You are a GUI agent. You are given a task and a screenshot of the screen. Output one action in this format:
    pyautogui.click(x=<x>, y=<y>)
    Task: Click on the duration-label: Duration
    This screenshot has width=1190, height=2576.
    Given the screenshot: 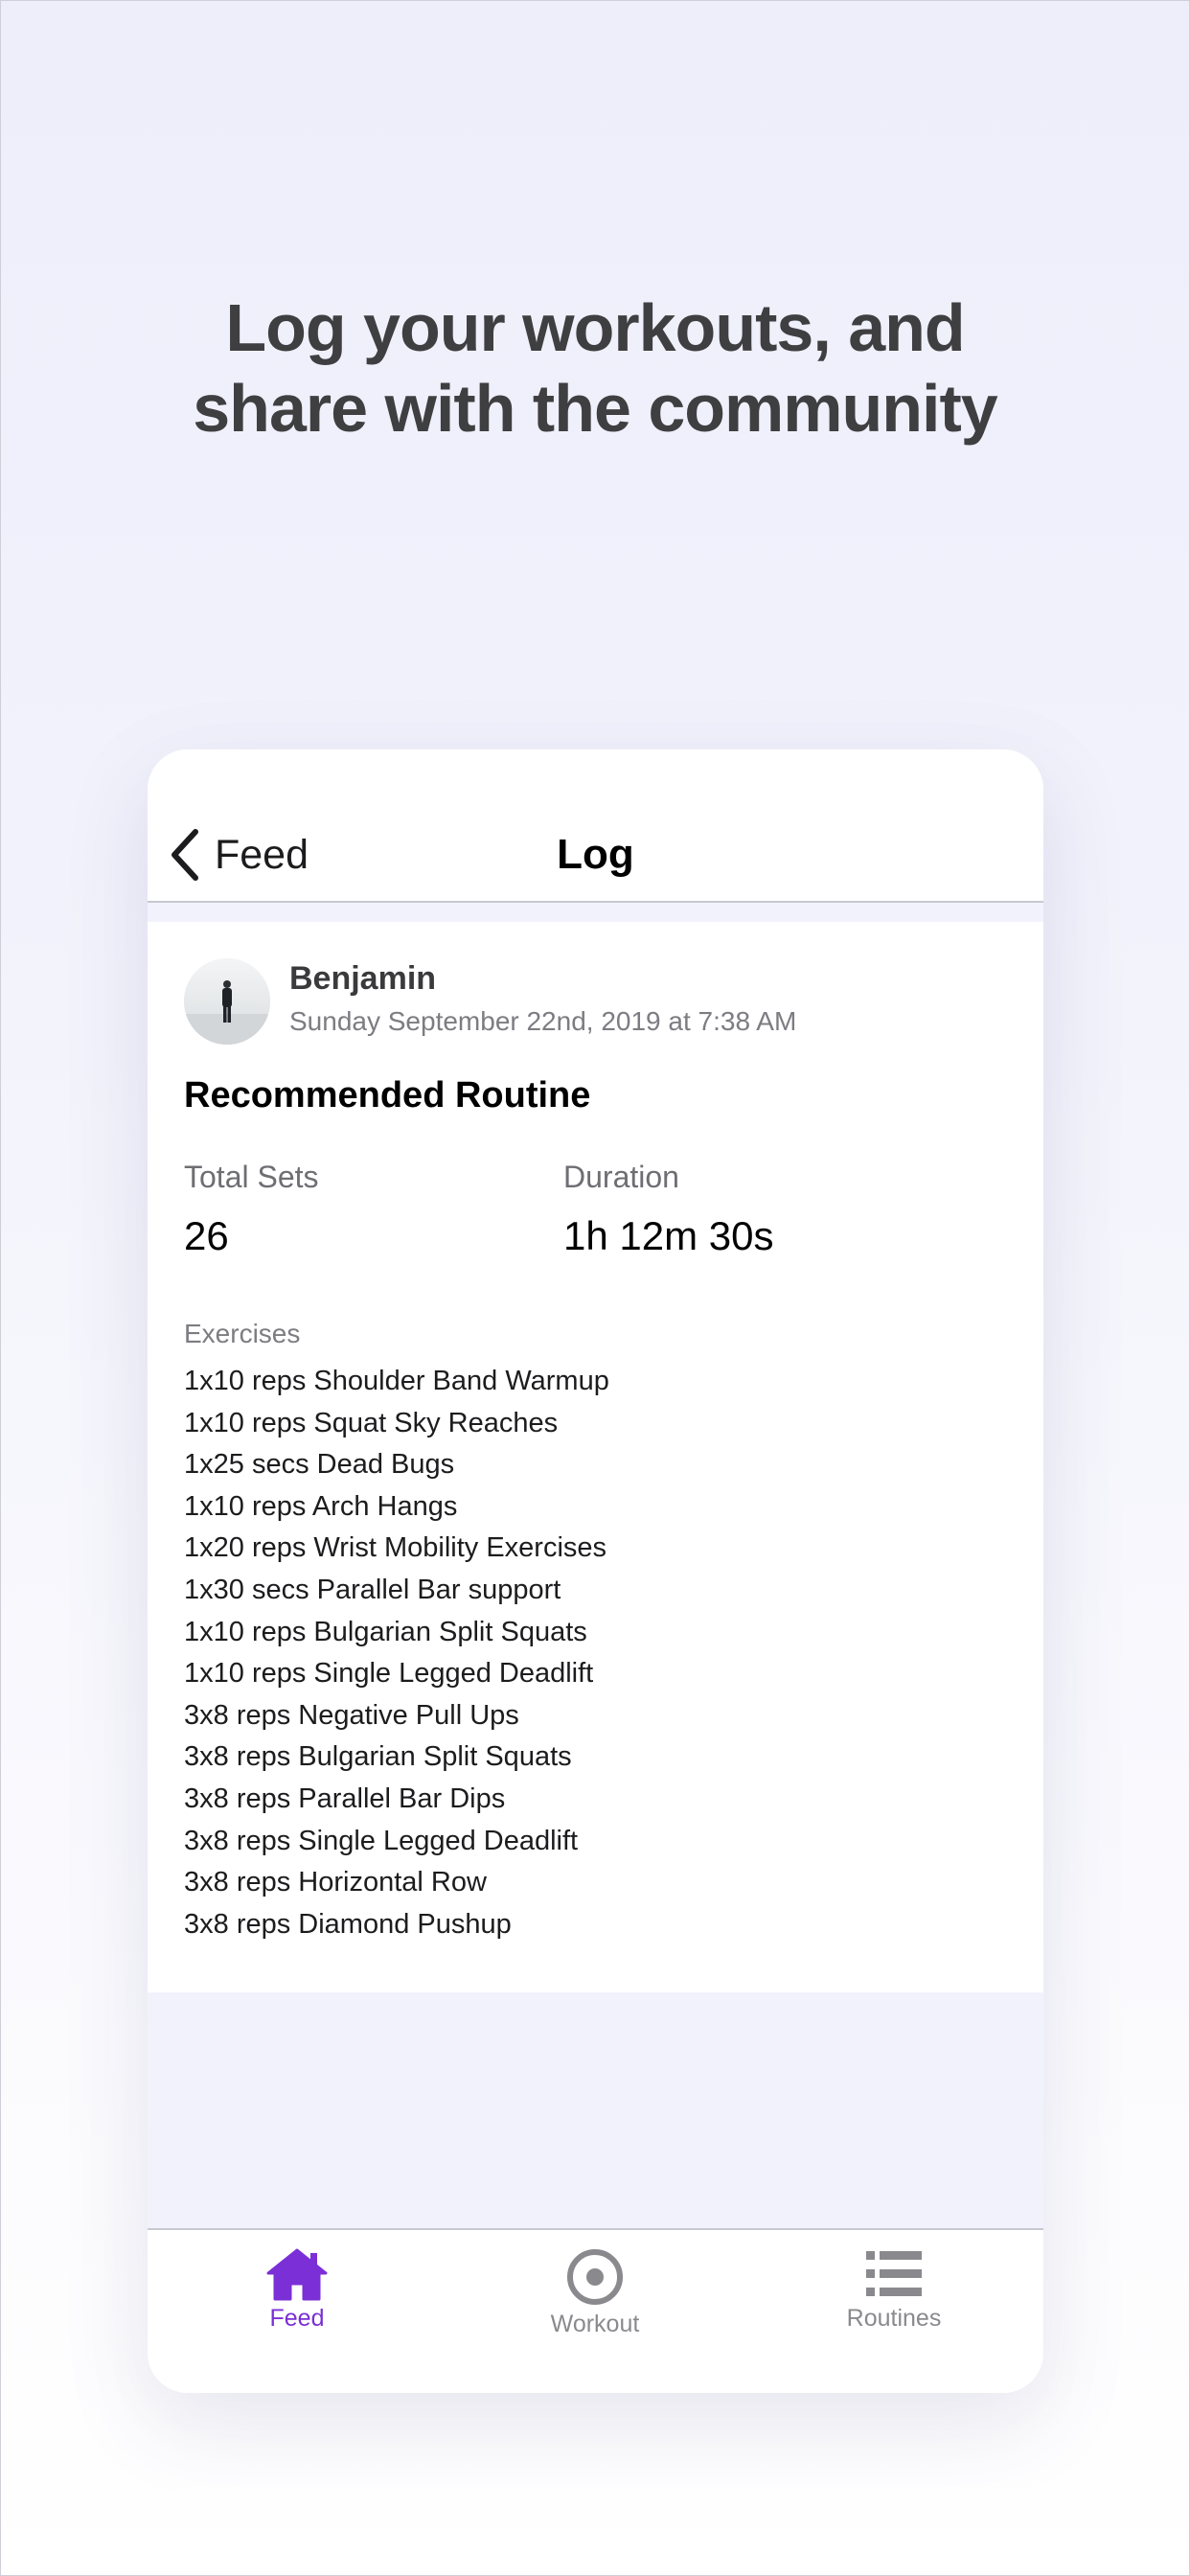 What is the action you would take?
    pyautogui.click(x=621, y=1177)
    